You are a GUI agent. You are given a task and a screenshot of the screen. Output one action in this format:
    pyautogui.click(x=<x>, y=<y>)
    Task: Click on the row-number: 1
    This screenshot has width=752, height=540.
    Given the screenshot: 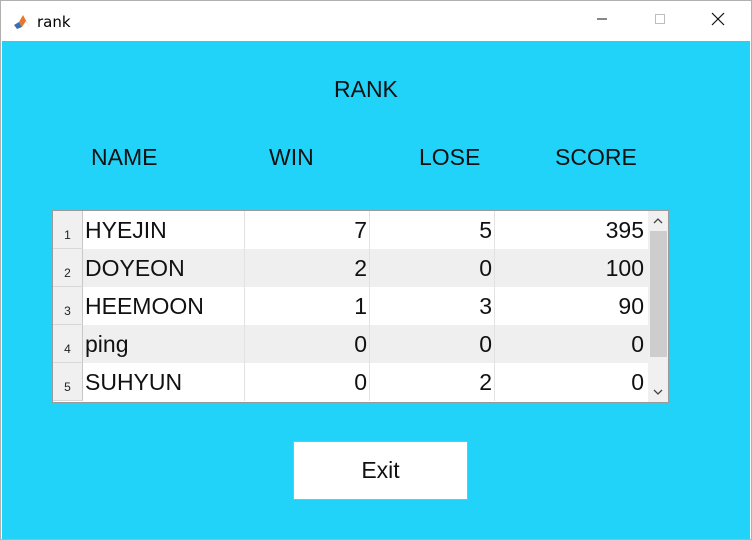 What is the action you would take?
    pyautogui.click(x=68, y=230)
    